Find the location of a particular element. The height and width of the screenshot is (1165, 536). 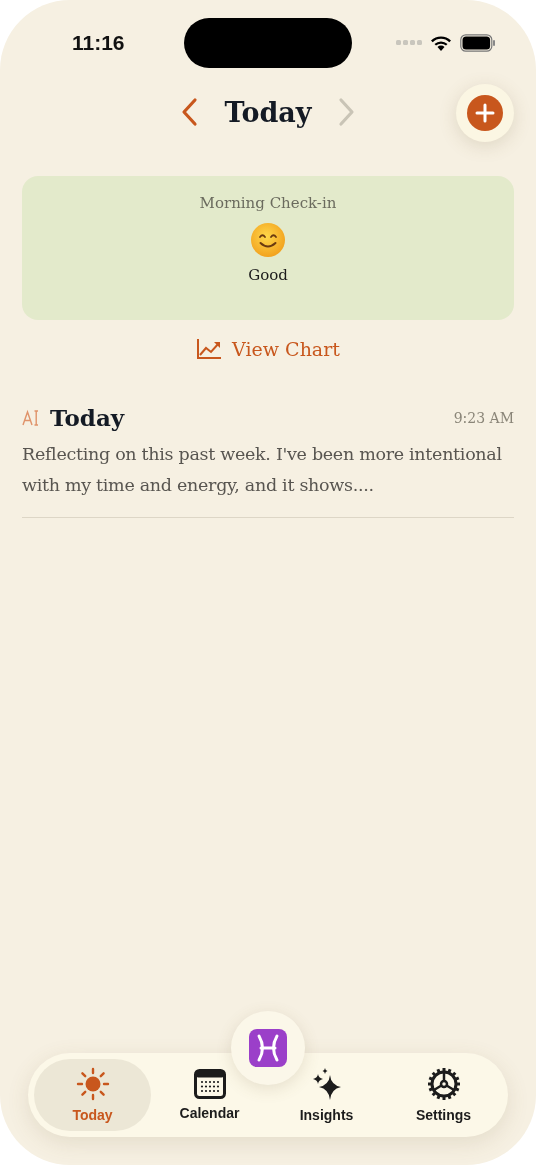

pisces-icon is located at coordinates (268, 1048).